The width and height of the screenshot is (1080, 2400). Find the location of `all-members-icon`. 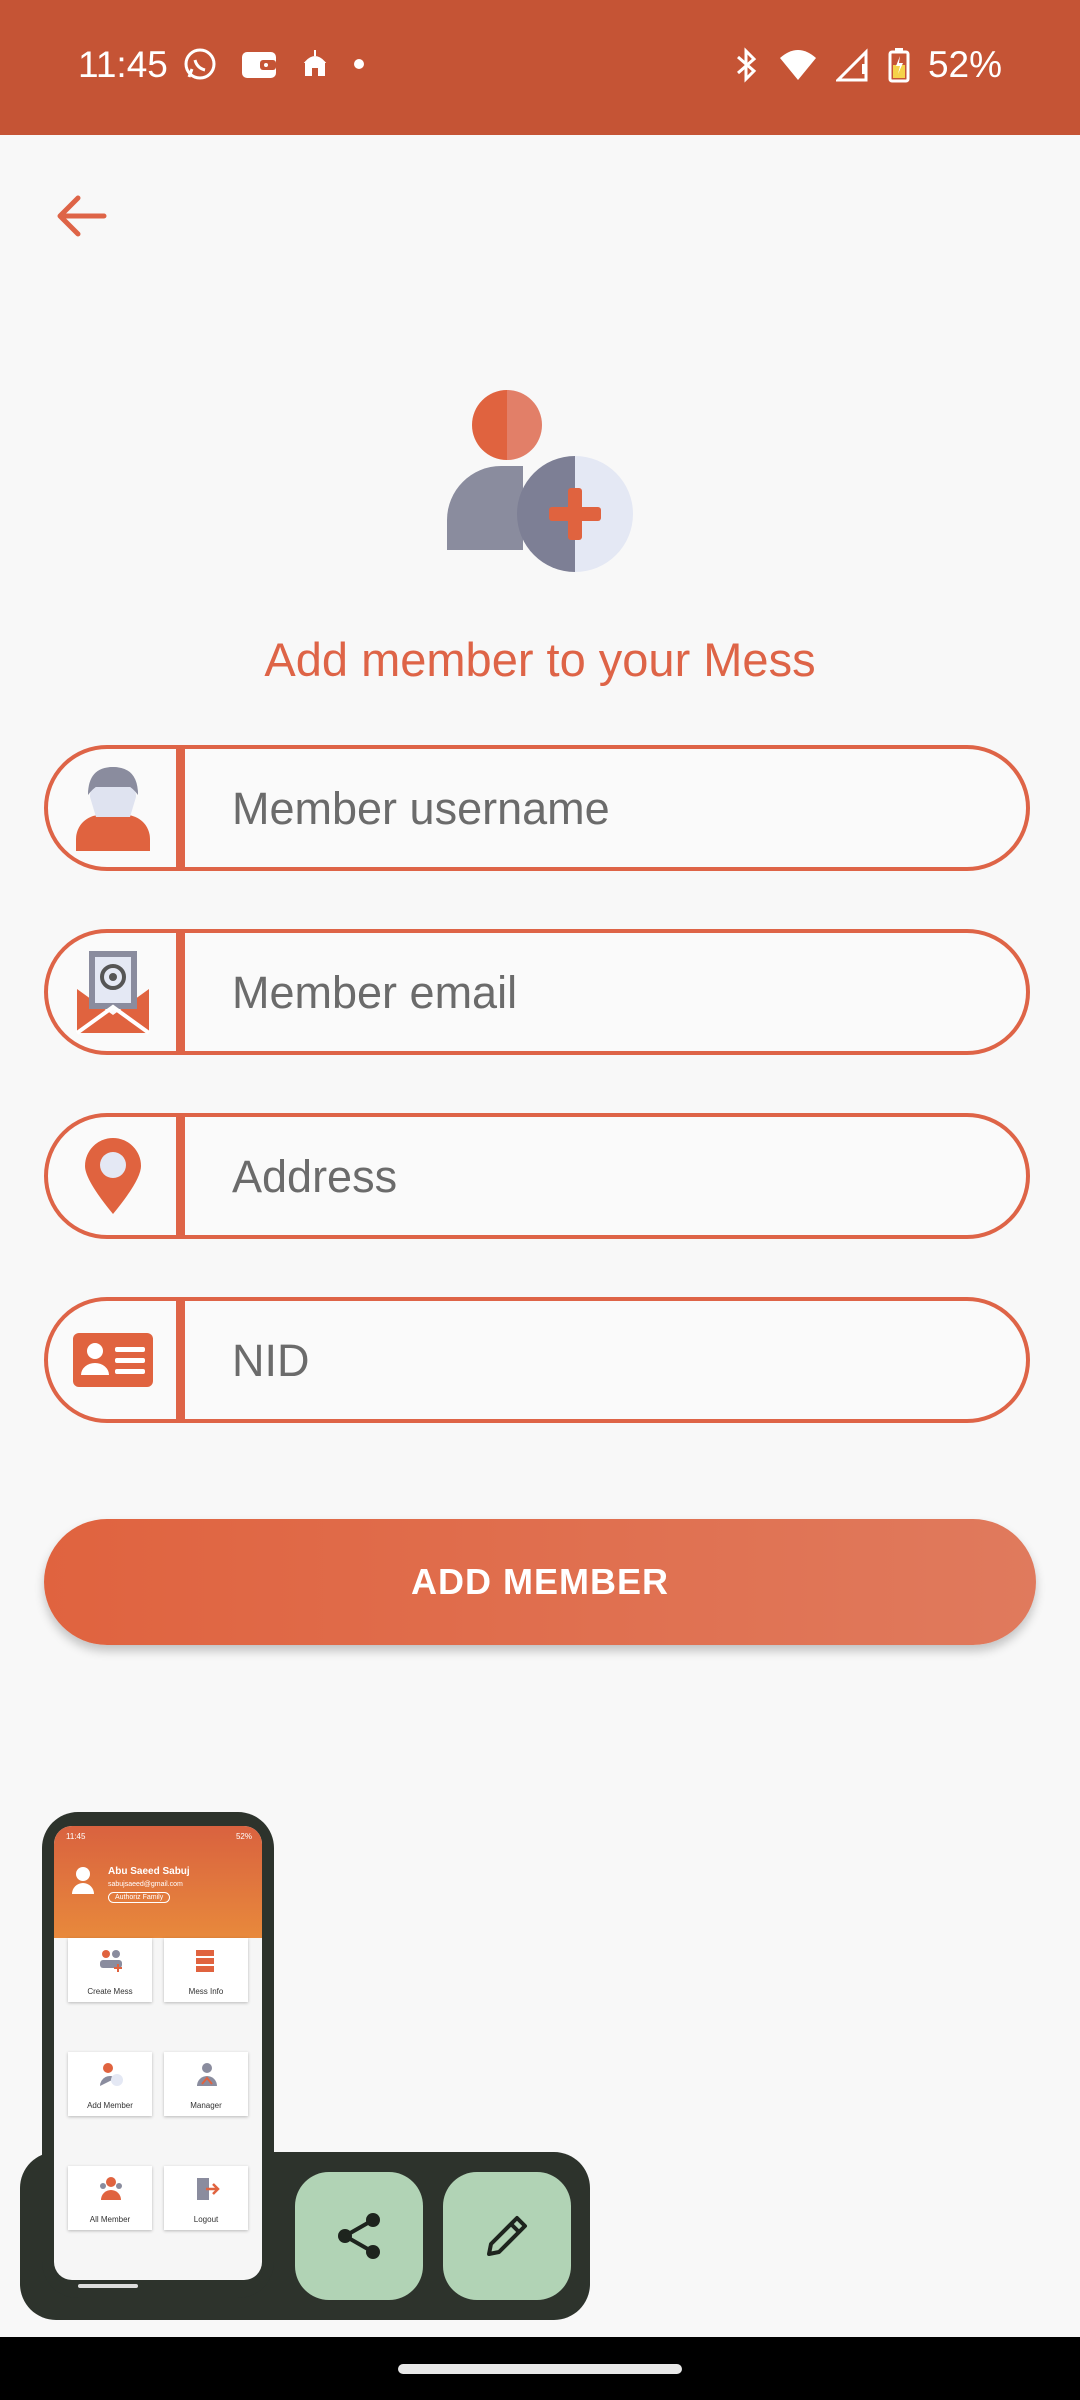

all-members-icon is located at coordinates (111, 2188).